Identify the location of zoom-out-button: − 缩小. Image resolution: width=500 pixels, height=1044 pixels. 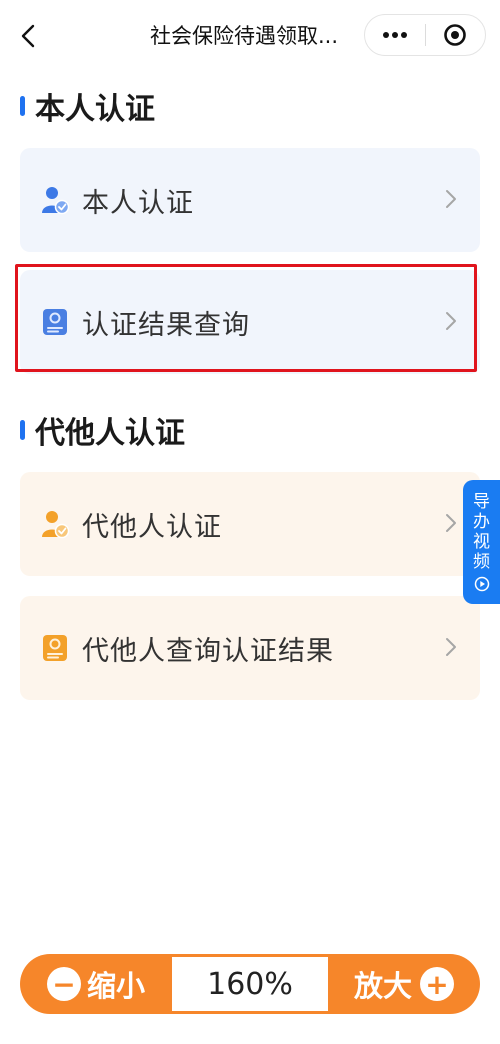
(96, 984).